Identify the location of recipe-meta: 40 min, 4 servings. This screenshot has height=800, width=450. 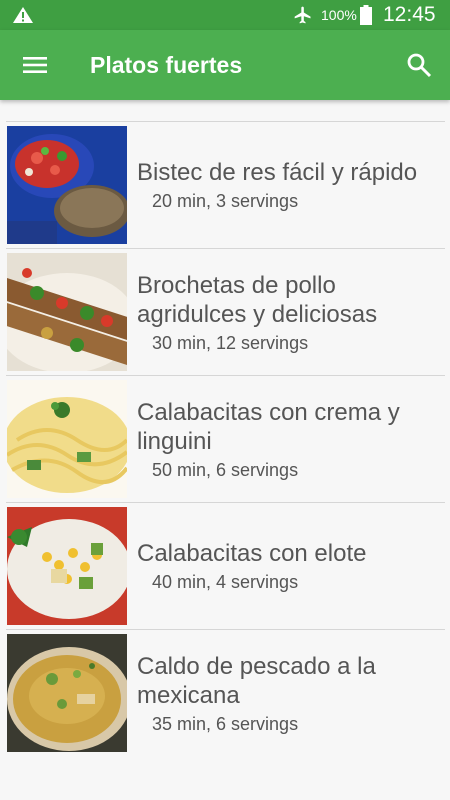
(225, 582).